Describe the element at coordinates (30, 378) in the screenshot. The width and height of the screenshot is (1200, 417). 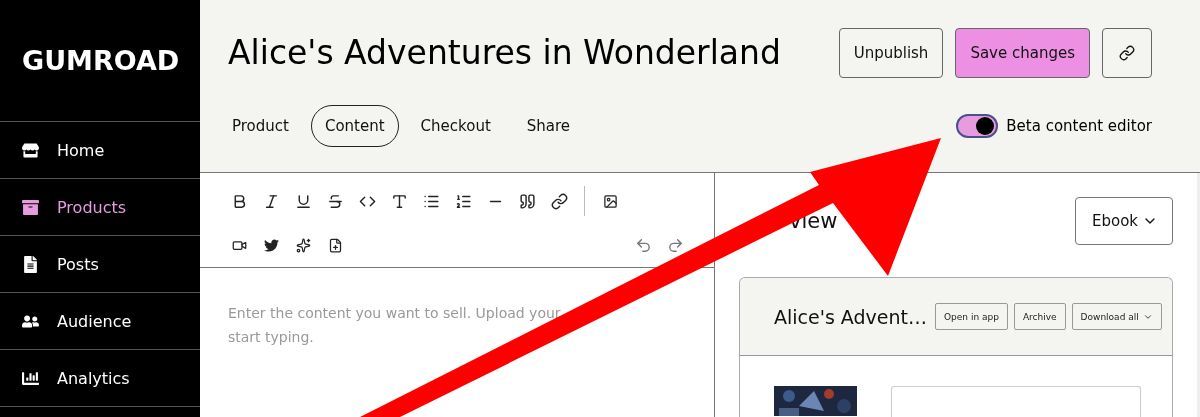
I see `bar-chart-icon` at that location.